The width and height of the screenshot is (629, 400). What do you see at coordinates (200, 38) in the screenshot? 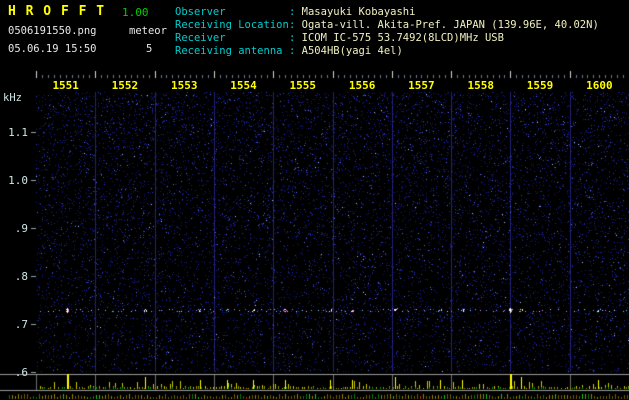
I see `info-label: Receiver` at bounding box center [200, 38].